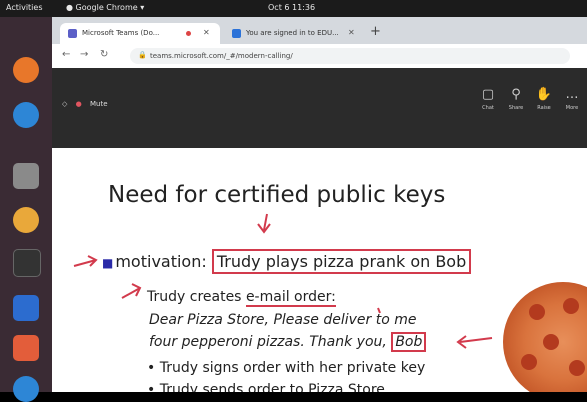 The image size is (587, 402). Describe the element at coordinates (288, 342) in the screenshot. I see `order-line-2: four pepperoni pizzas. Thank you, Bob` at that location.